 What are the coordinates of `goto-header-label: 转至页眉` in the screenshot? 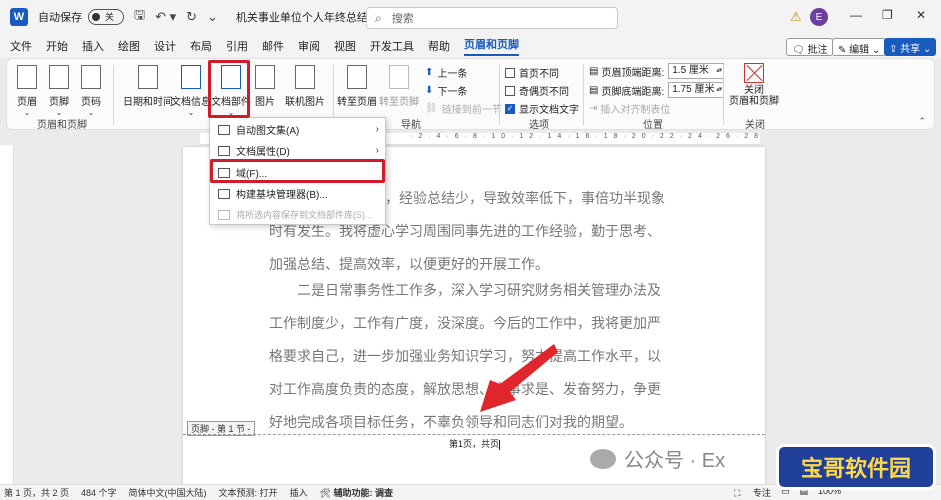 It's located at (357, 102).